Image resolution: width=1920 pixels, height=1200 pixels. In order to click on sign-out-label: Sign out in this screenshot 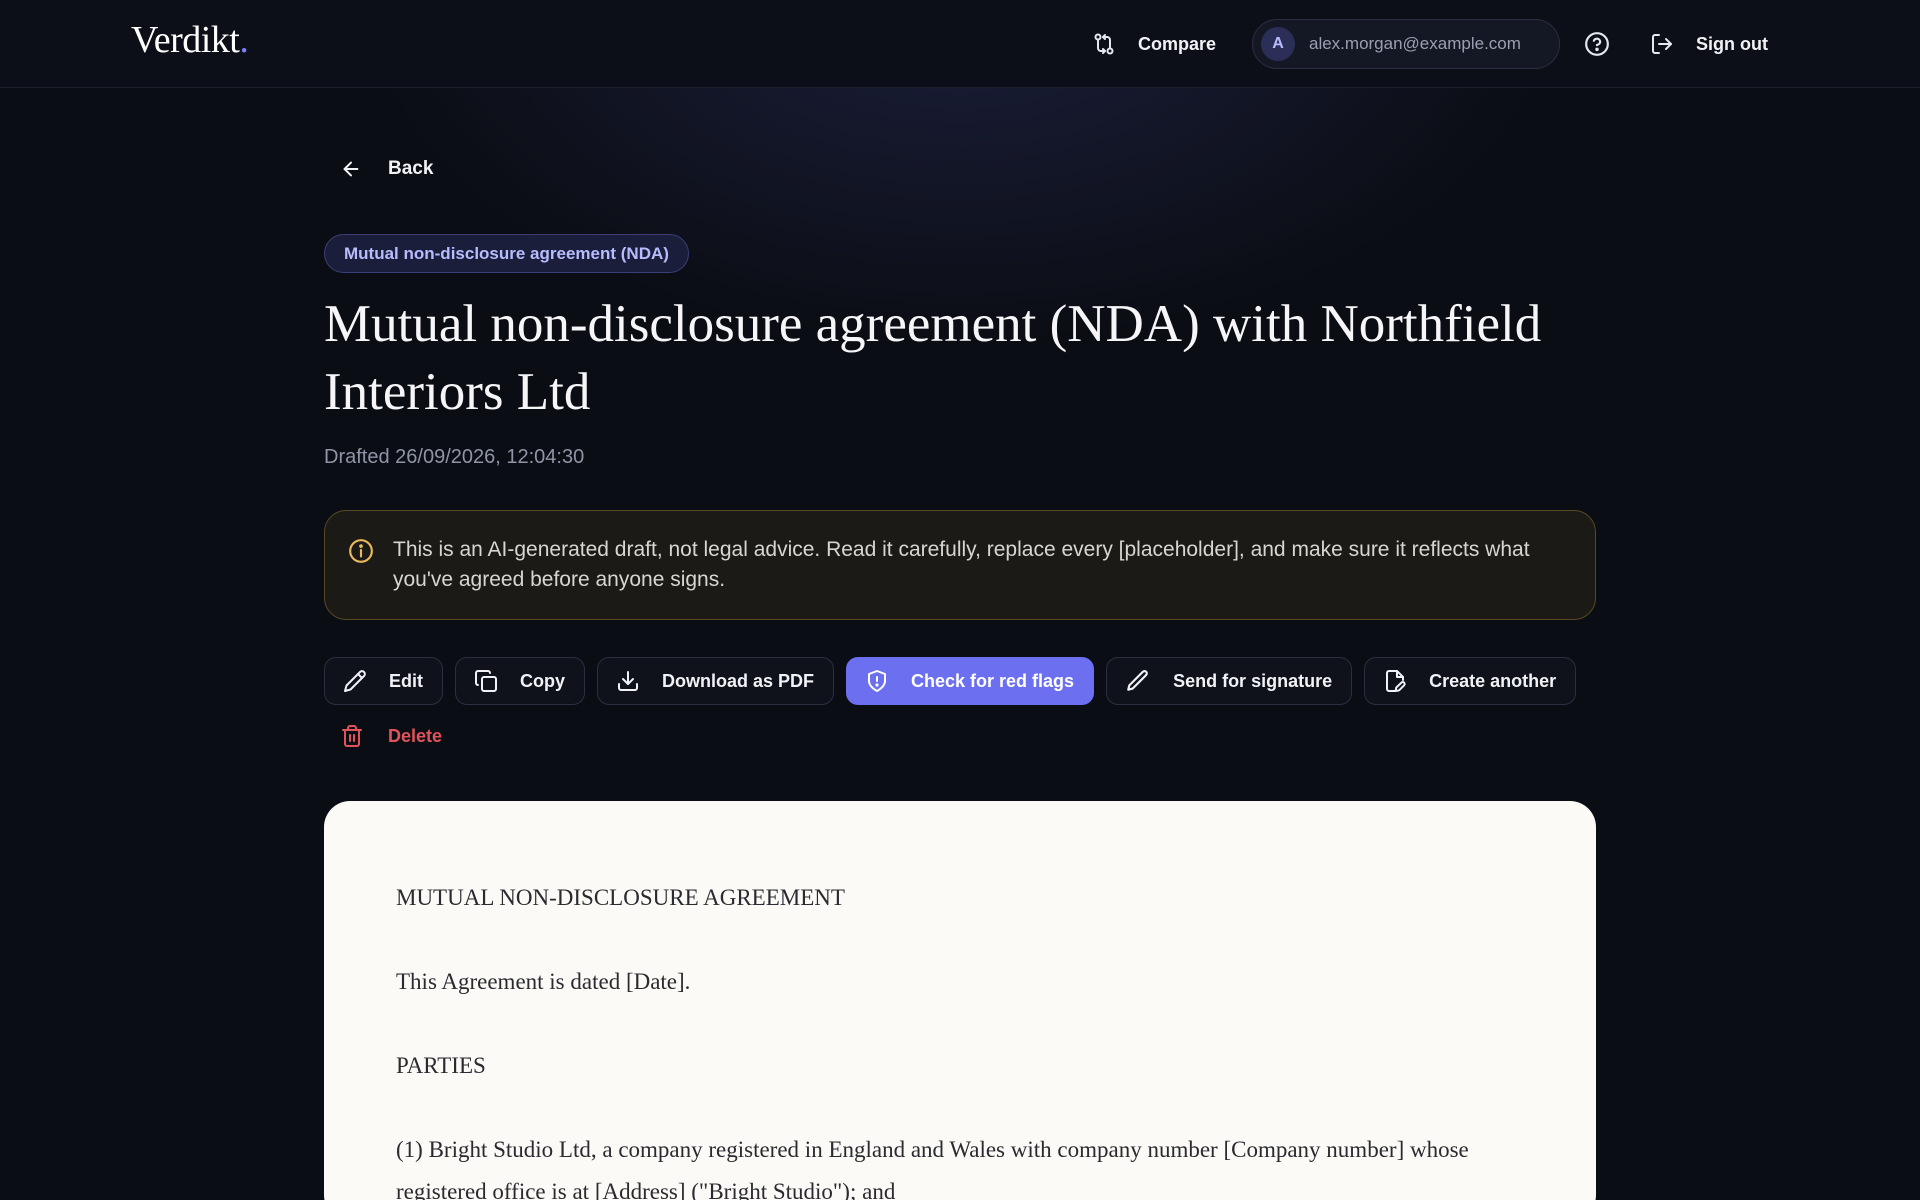, I will do `click(1732, 43)`.